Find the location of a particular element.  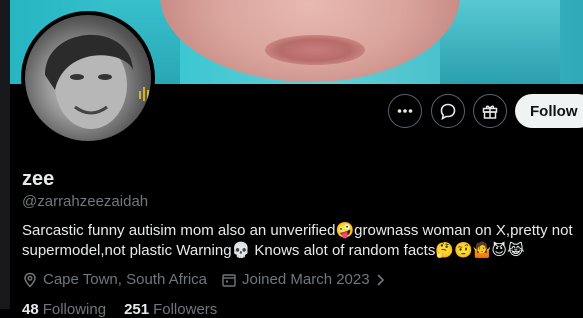

following-link: 48 Following is located at coordinates (64, 309).